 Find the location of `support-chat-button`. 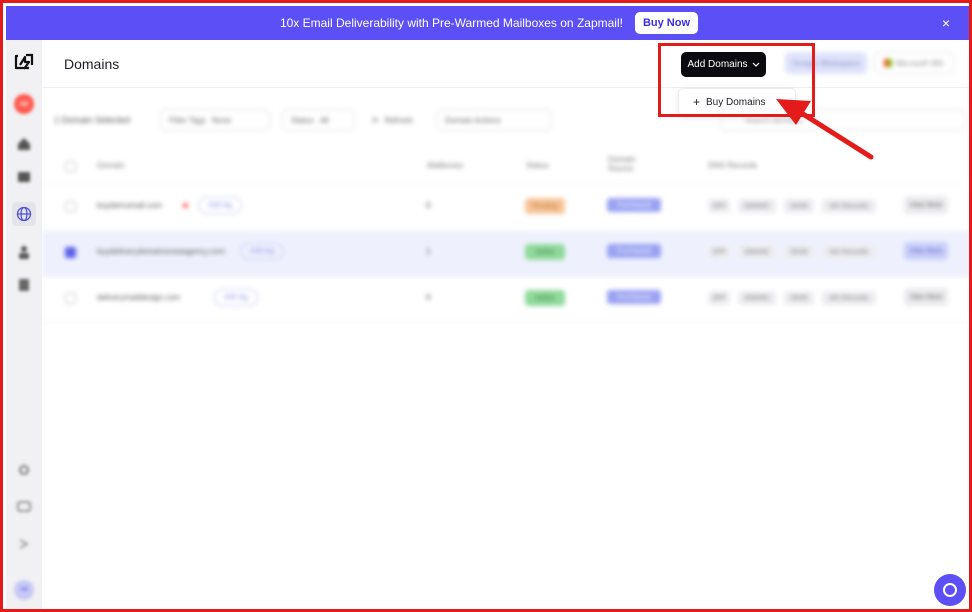

support-chat-button is located at coordinates (950, 590).